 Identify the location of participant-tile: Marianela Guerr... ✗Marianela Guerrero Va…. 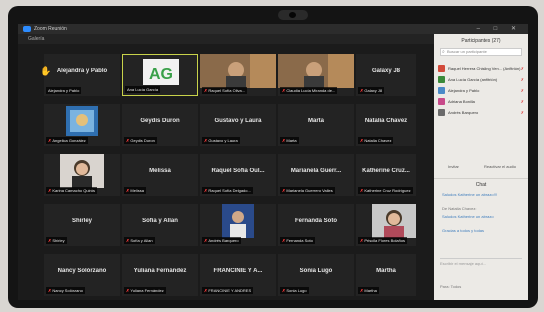
(316, 175).